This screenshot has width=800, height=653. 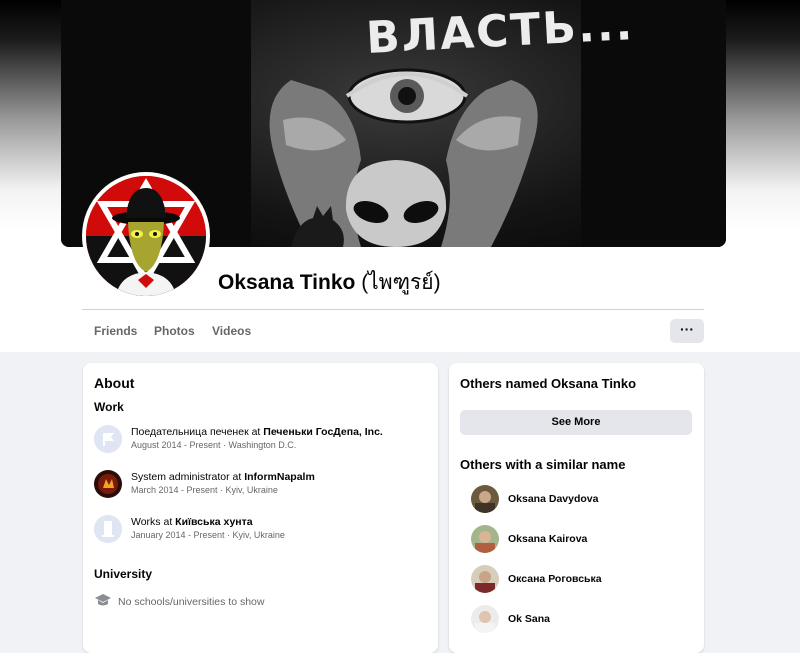 I want to click on work-org-link: Печеньки ГосДепа, Inc., so click(x=323, y=432).